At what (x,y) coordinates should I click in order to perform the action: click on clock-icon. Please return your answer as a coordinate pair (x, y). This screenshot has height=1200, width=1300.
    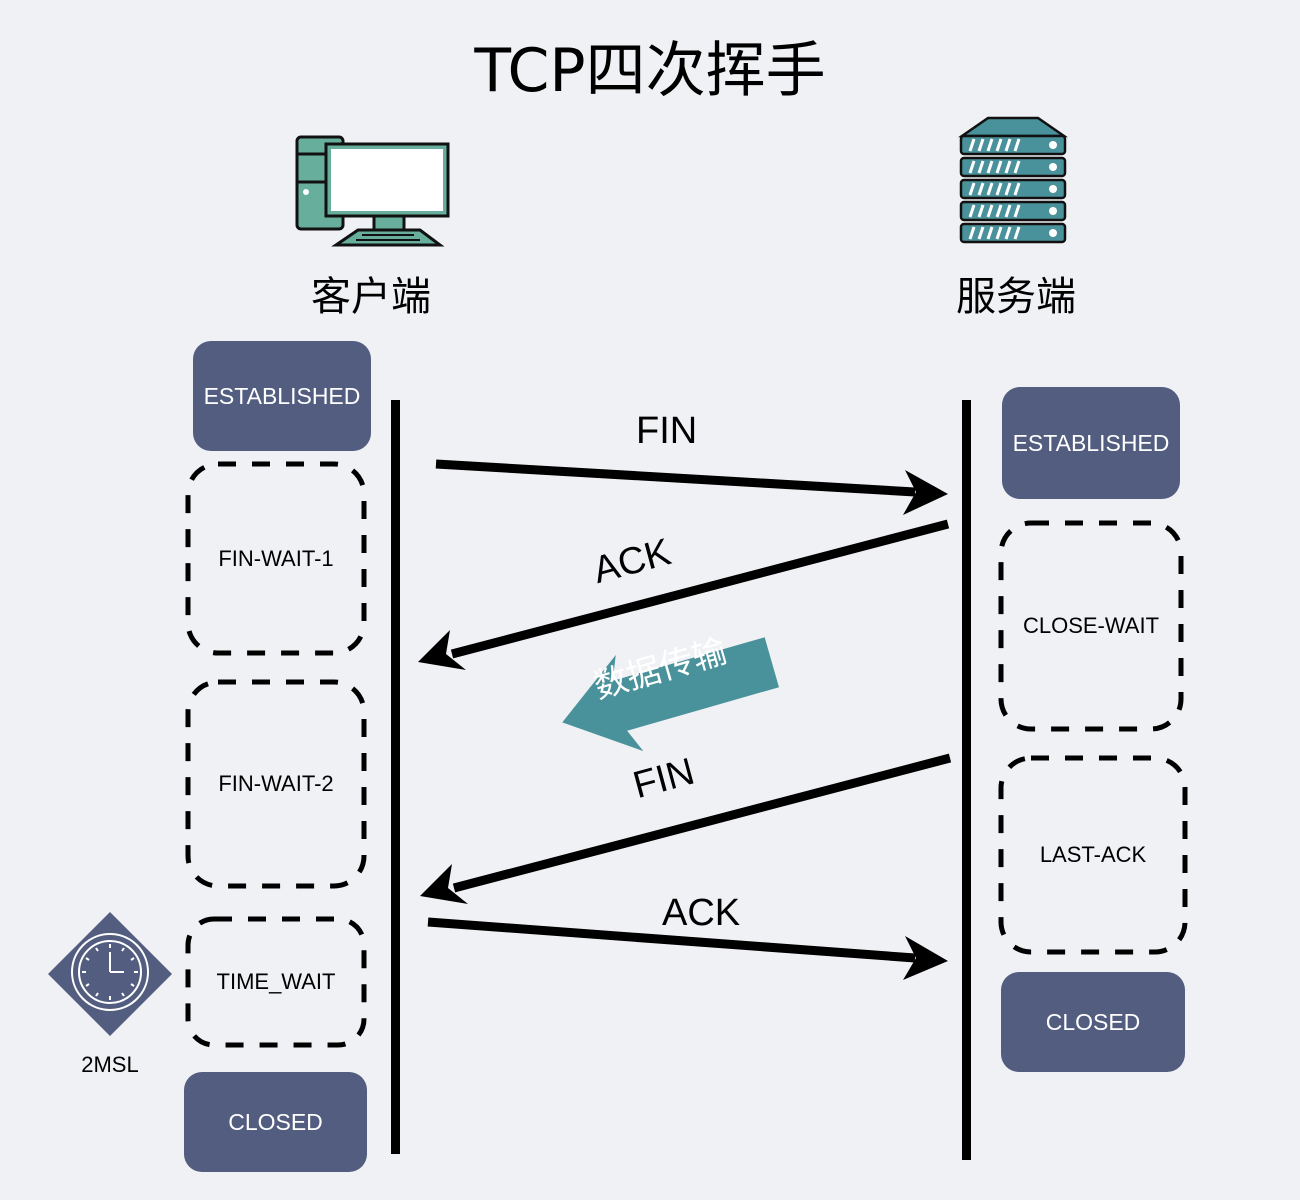
    Looking at the image, I should click on (110, 974).